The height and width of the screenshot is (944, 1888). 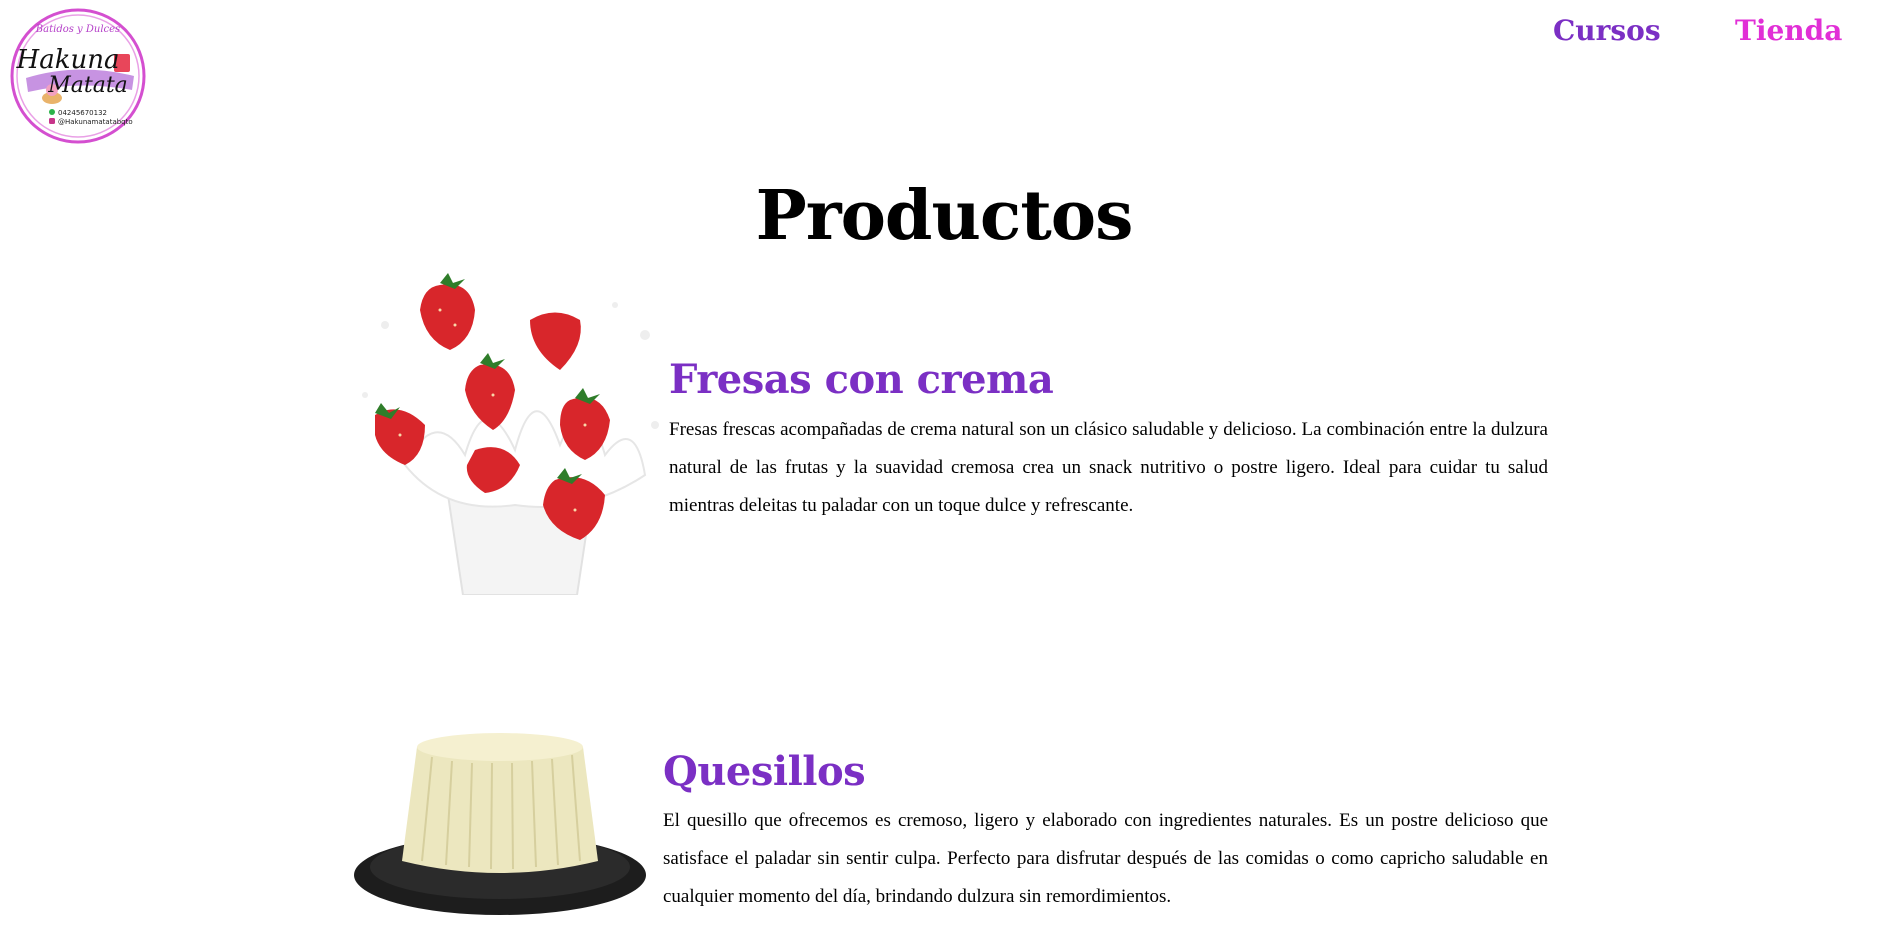 I want to click on strawberries-cream-image, so click(x=507, y=430).